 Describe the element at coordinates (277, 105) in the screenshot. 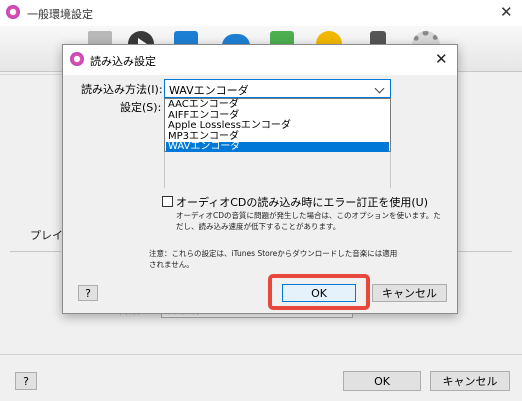

I see `encoder-option-aac: AACエンコーダ` at that location.